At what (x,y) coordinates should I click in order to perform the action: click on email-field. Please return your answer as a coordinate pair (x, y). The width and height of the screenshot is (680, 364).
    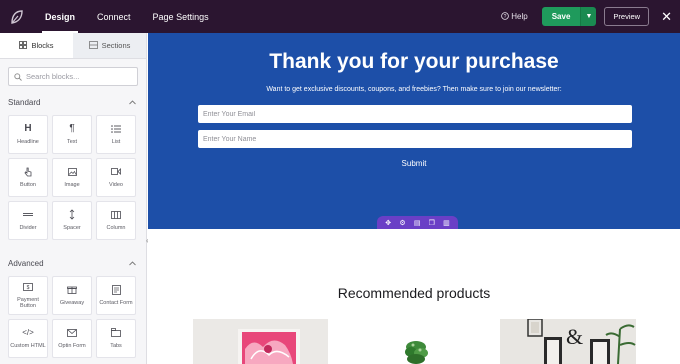
    Looking at the image, I should click on (415, 114).